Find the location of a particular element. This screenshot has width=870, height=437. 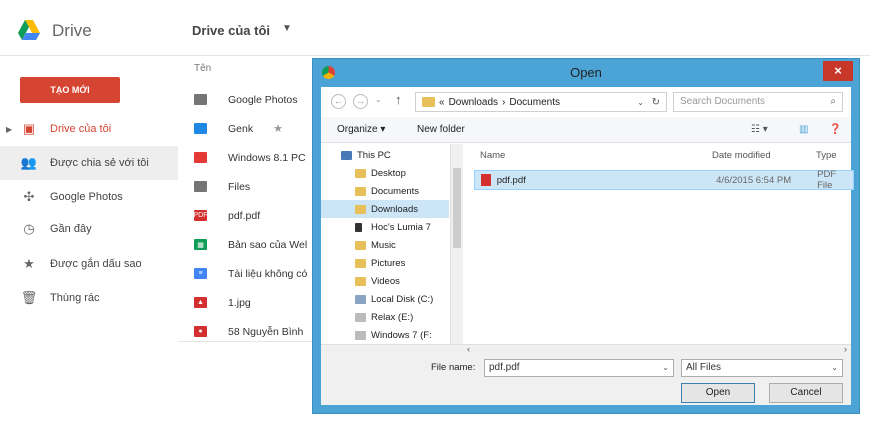

file-name-value: pdf.pdf is located at coordinates (504, 367).